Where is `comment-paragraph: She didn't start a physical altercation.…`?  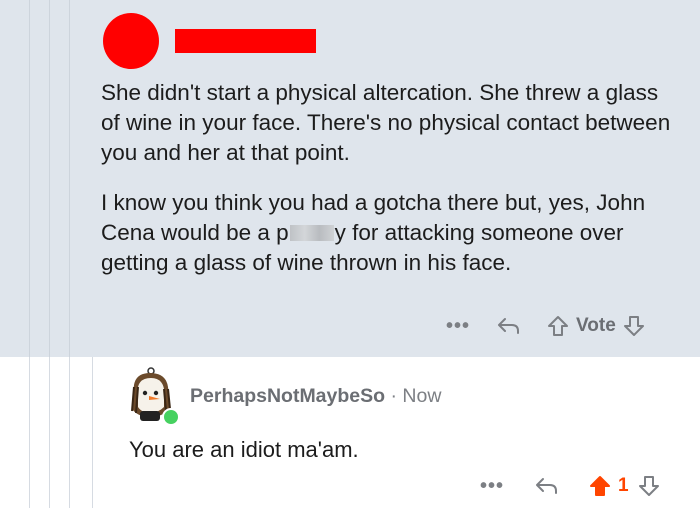
comment-paragraph: She didn't start a physical altercation.… is located at coordinates (386, 122).